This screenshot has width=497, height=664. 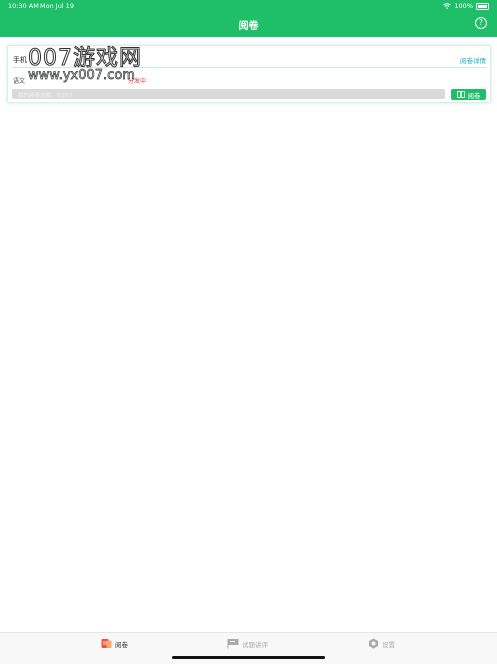 I want to click on status-time: 10:30 AM, so click(x=23, y=6).